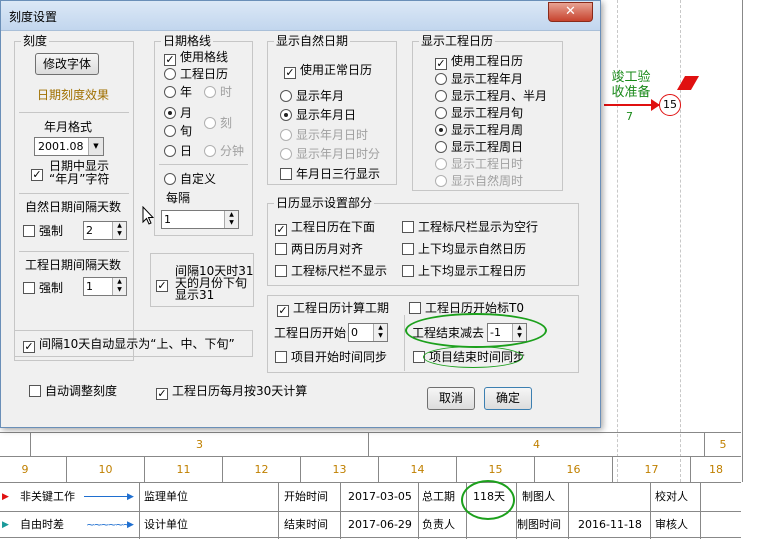 This screenshot has height=559, width=765. I want to click on grid-minute-radio: 分钟, so click(224, 151).